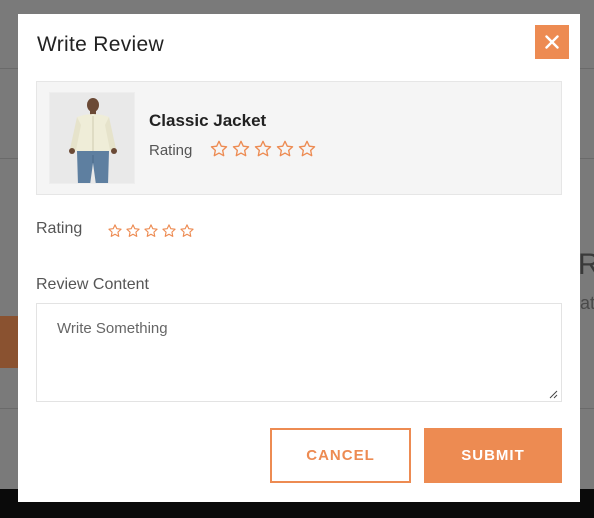 Image resolution: width=594 pixels, height=518 pixels. I want to click on cancel-button: CANCEL, so click(340, 455).